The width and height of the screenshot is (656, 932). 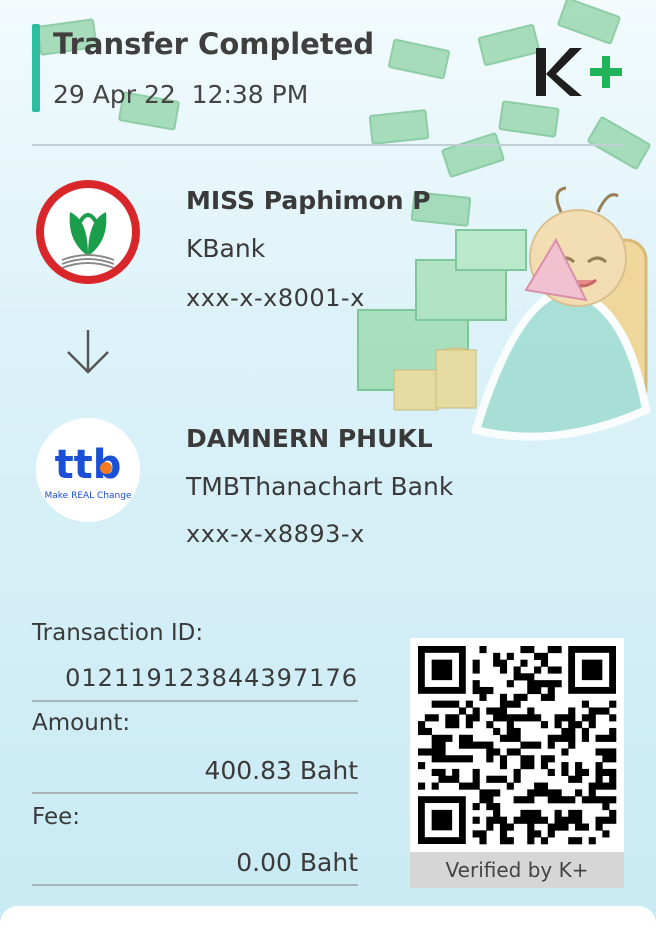 I want to click on sender-name: MISS Paphimon P, so click(x=308, y=200).